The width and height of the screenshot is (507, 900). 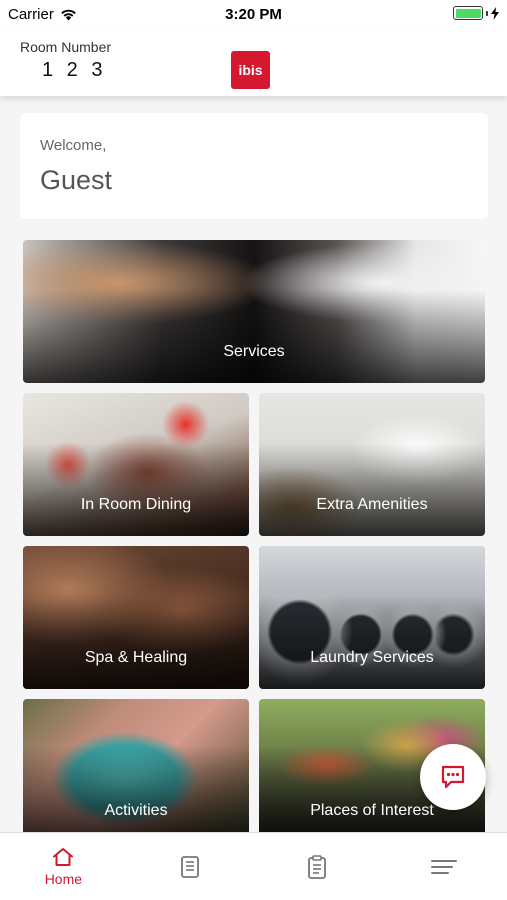 I want to click on logo-text: ibis, so click(x=250, y=70).